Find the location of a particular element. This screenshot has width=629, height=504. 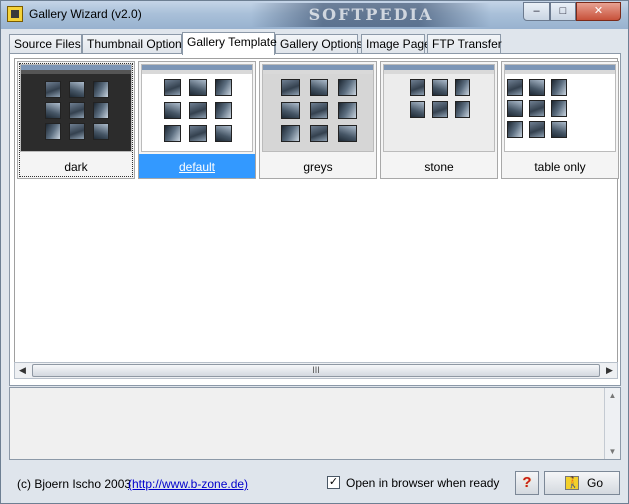

vertical-scrollbar: ▲ ▼ is located at coordinates (612, 423).